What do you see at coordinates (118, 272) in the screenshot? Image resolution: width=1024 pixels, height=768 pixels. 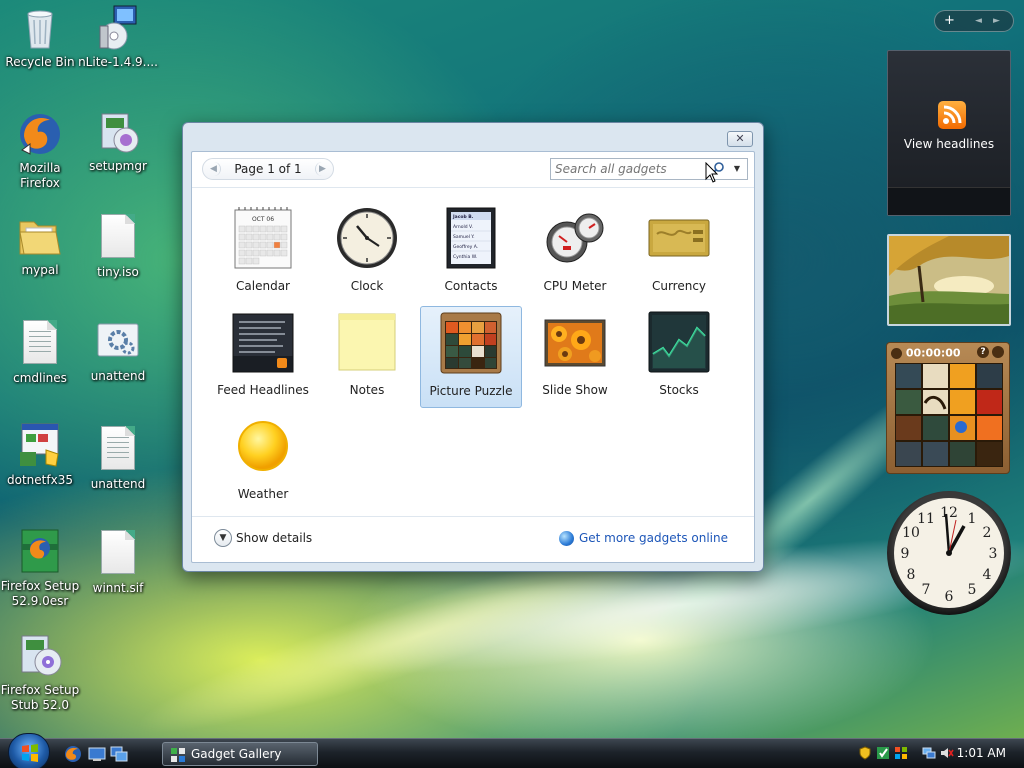 I see `desktop-icon-label: tiny.iso` at bounding box center [118, 272].